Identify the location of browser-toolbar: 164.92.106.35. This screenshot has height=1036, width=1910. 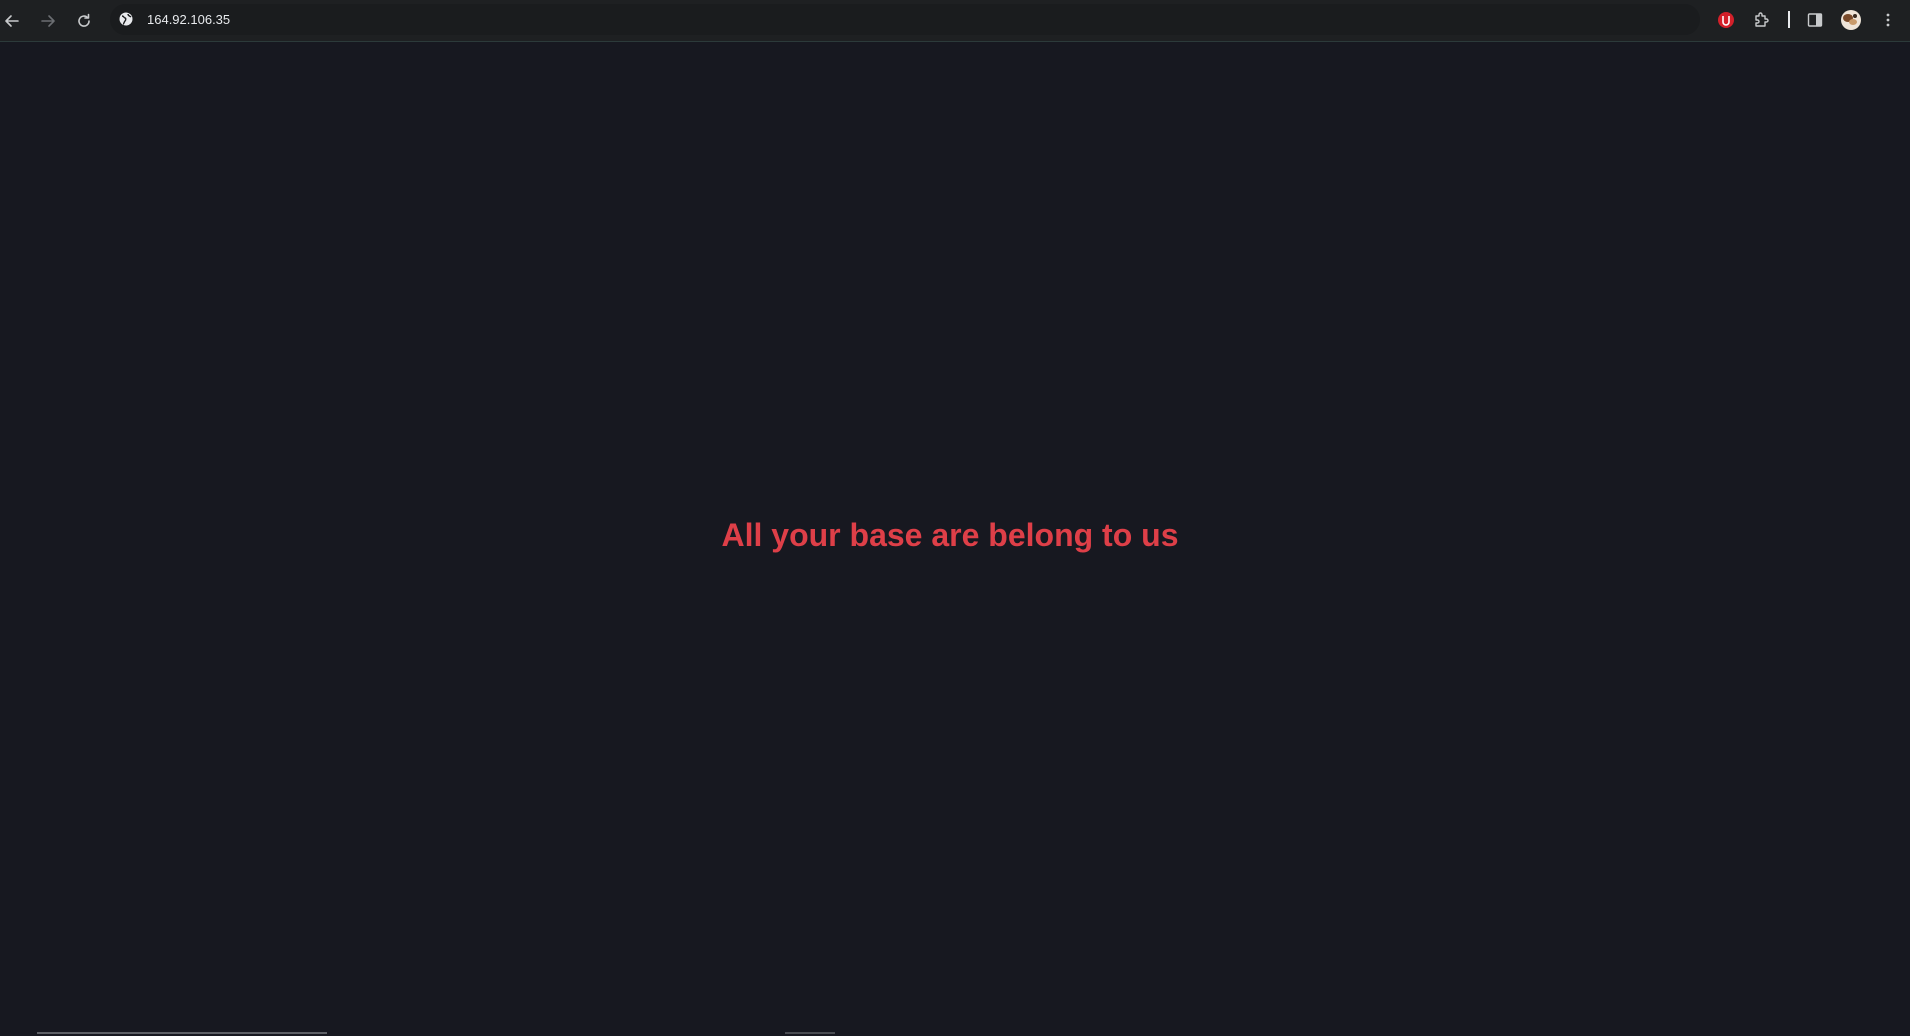
(955, 21).